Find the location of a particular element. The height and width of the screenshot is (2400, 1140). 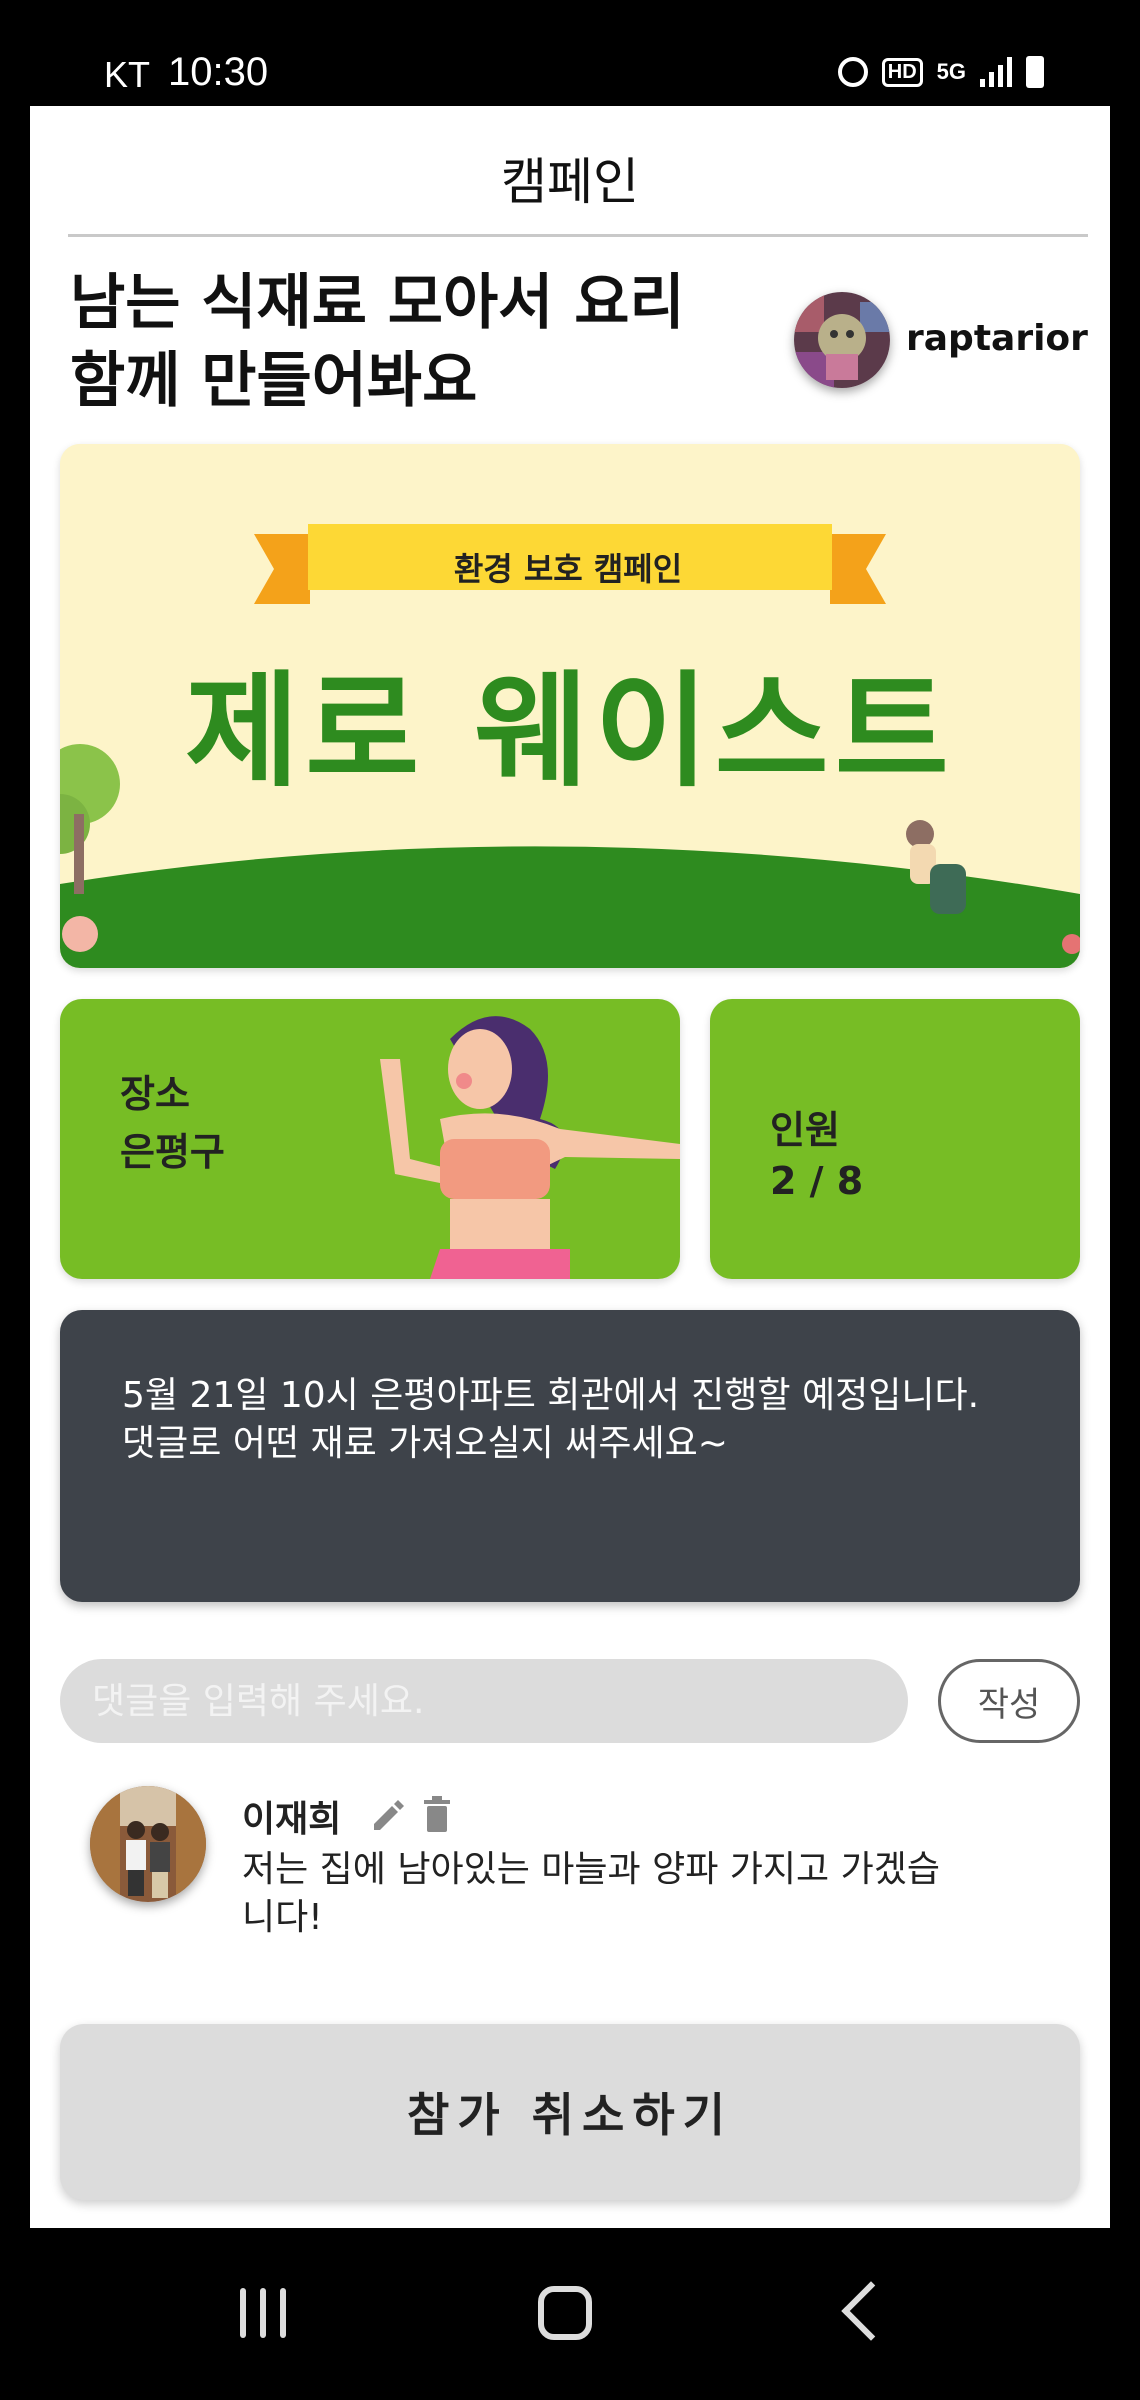

author-avatar is located at coordinates (842, 340).